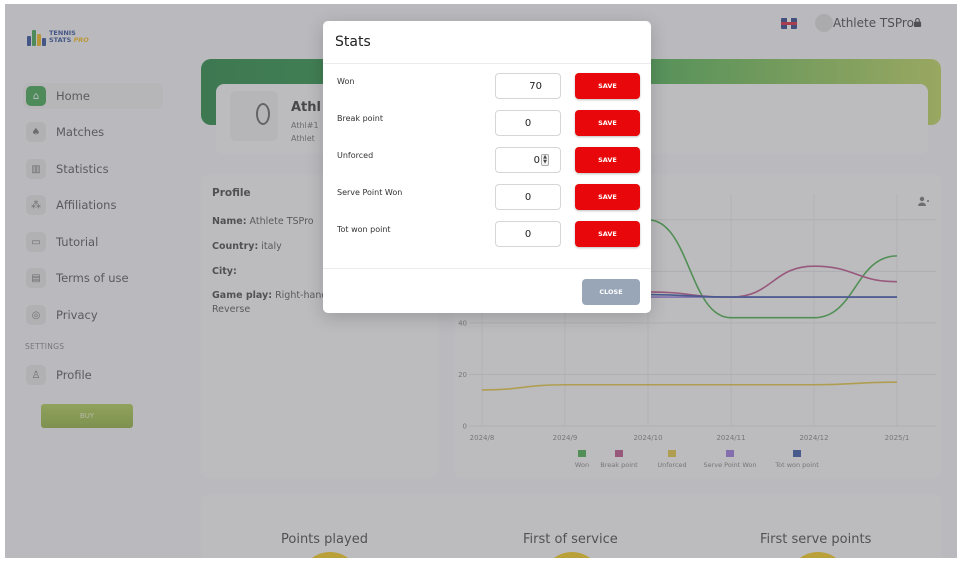 The height and width of the screenshot is (561, 963). I want to click on unforced-input, so click(528, 160).